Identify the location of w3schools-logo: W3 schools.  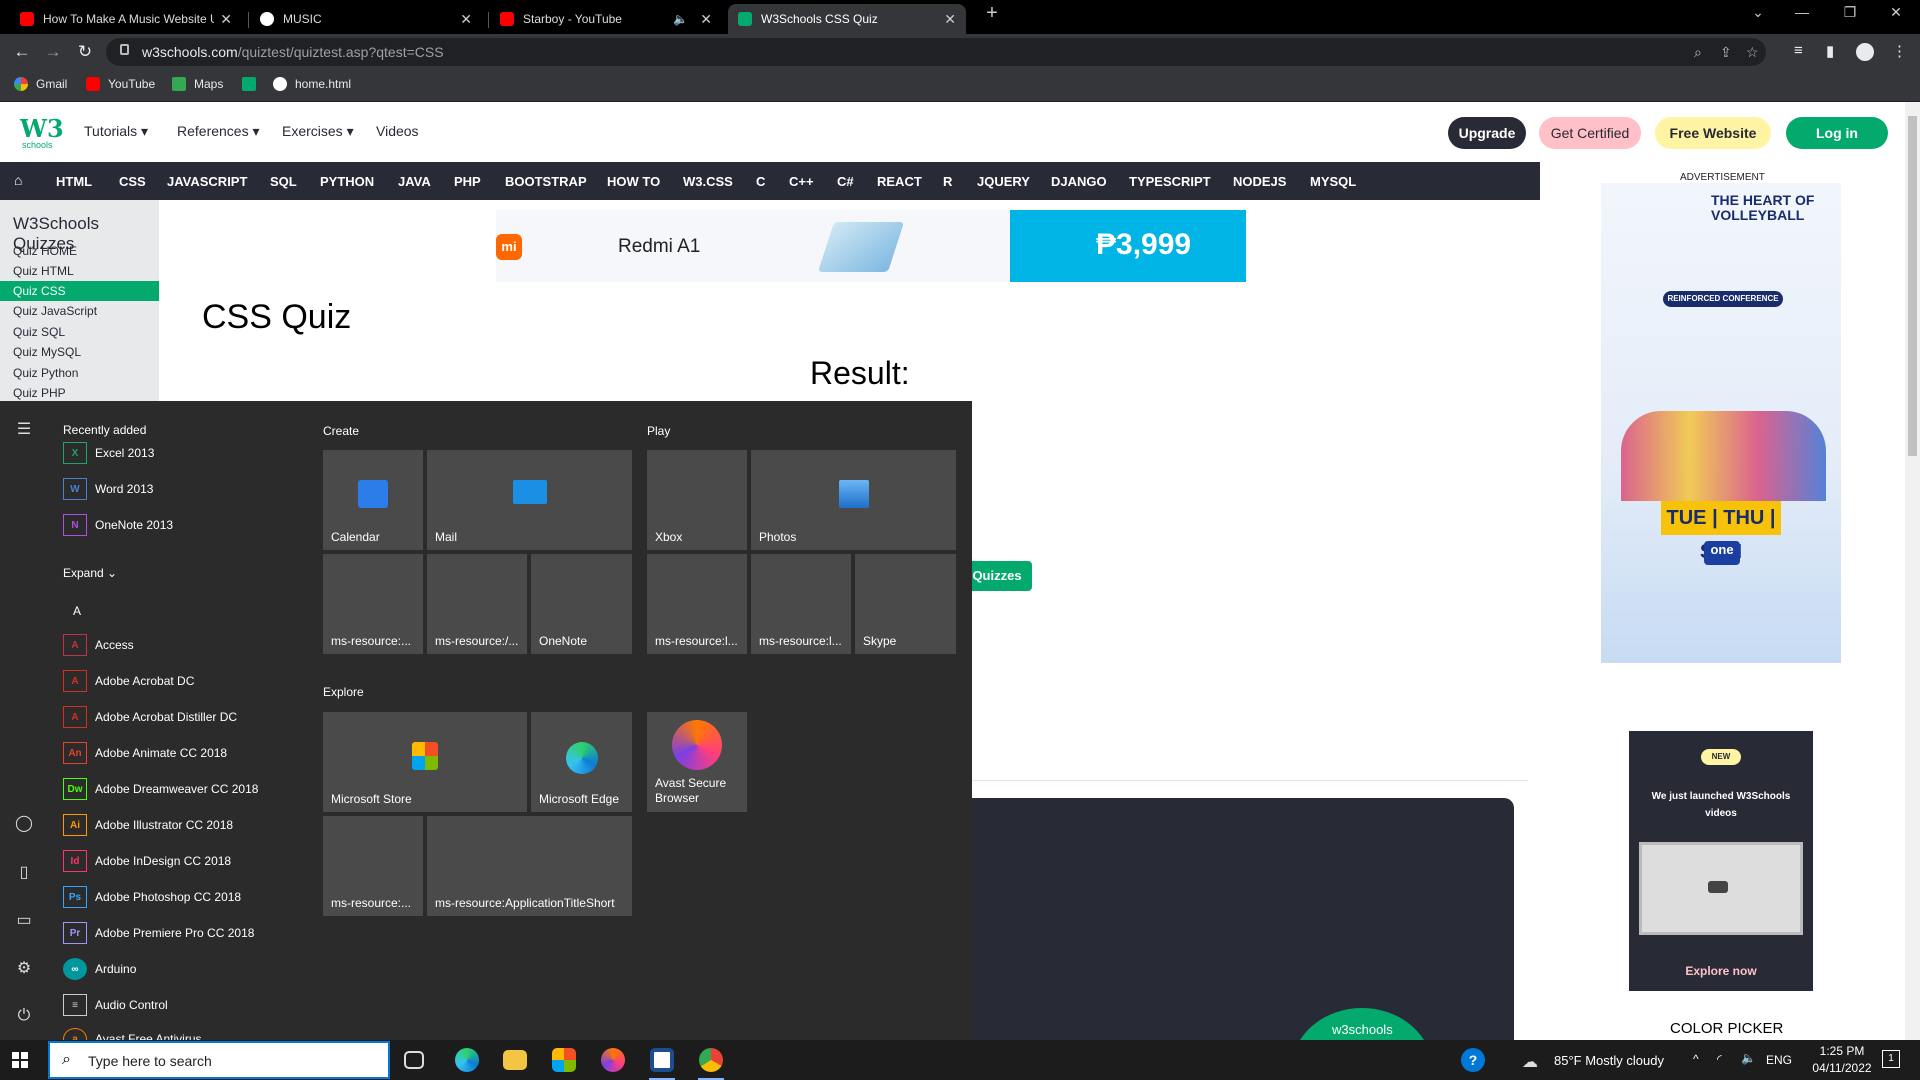
(42, 133).